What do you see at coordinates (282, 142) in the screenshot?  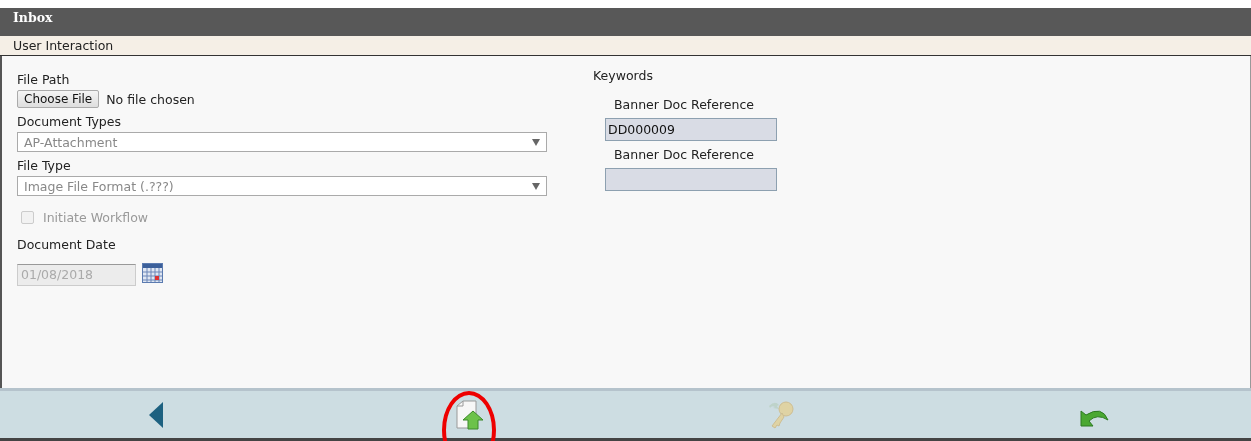 I see `dropdown: AP-Attachment` at bounding box center [282, 142].